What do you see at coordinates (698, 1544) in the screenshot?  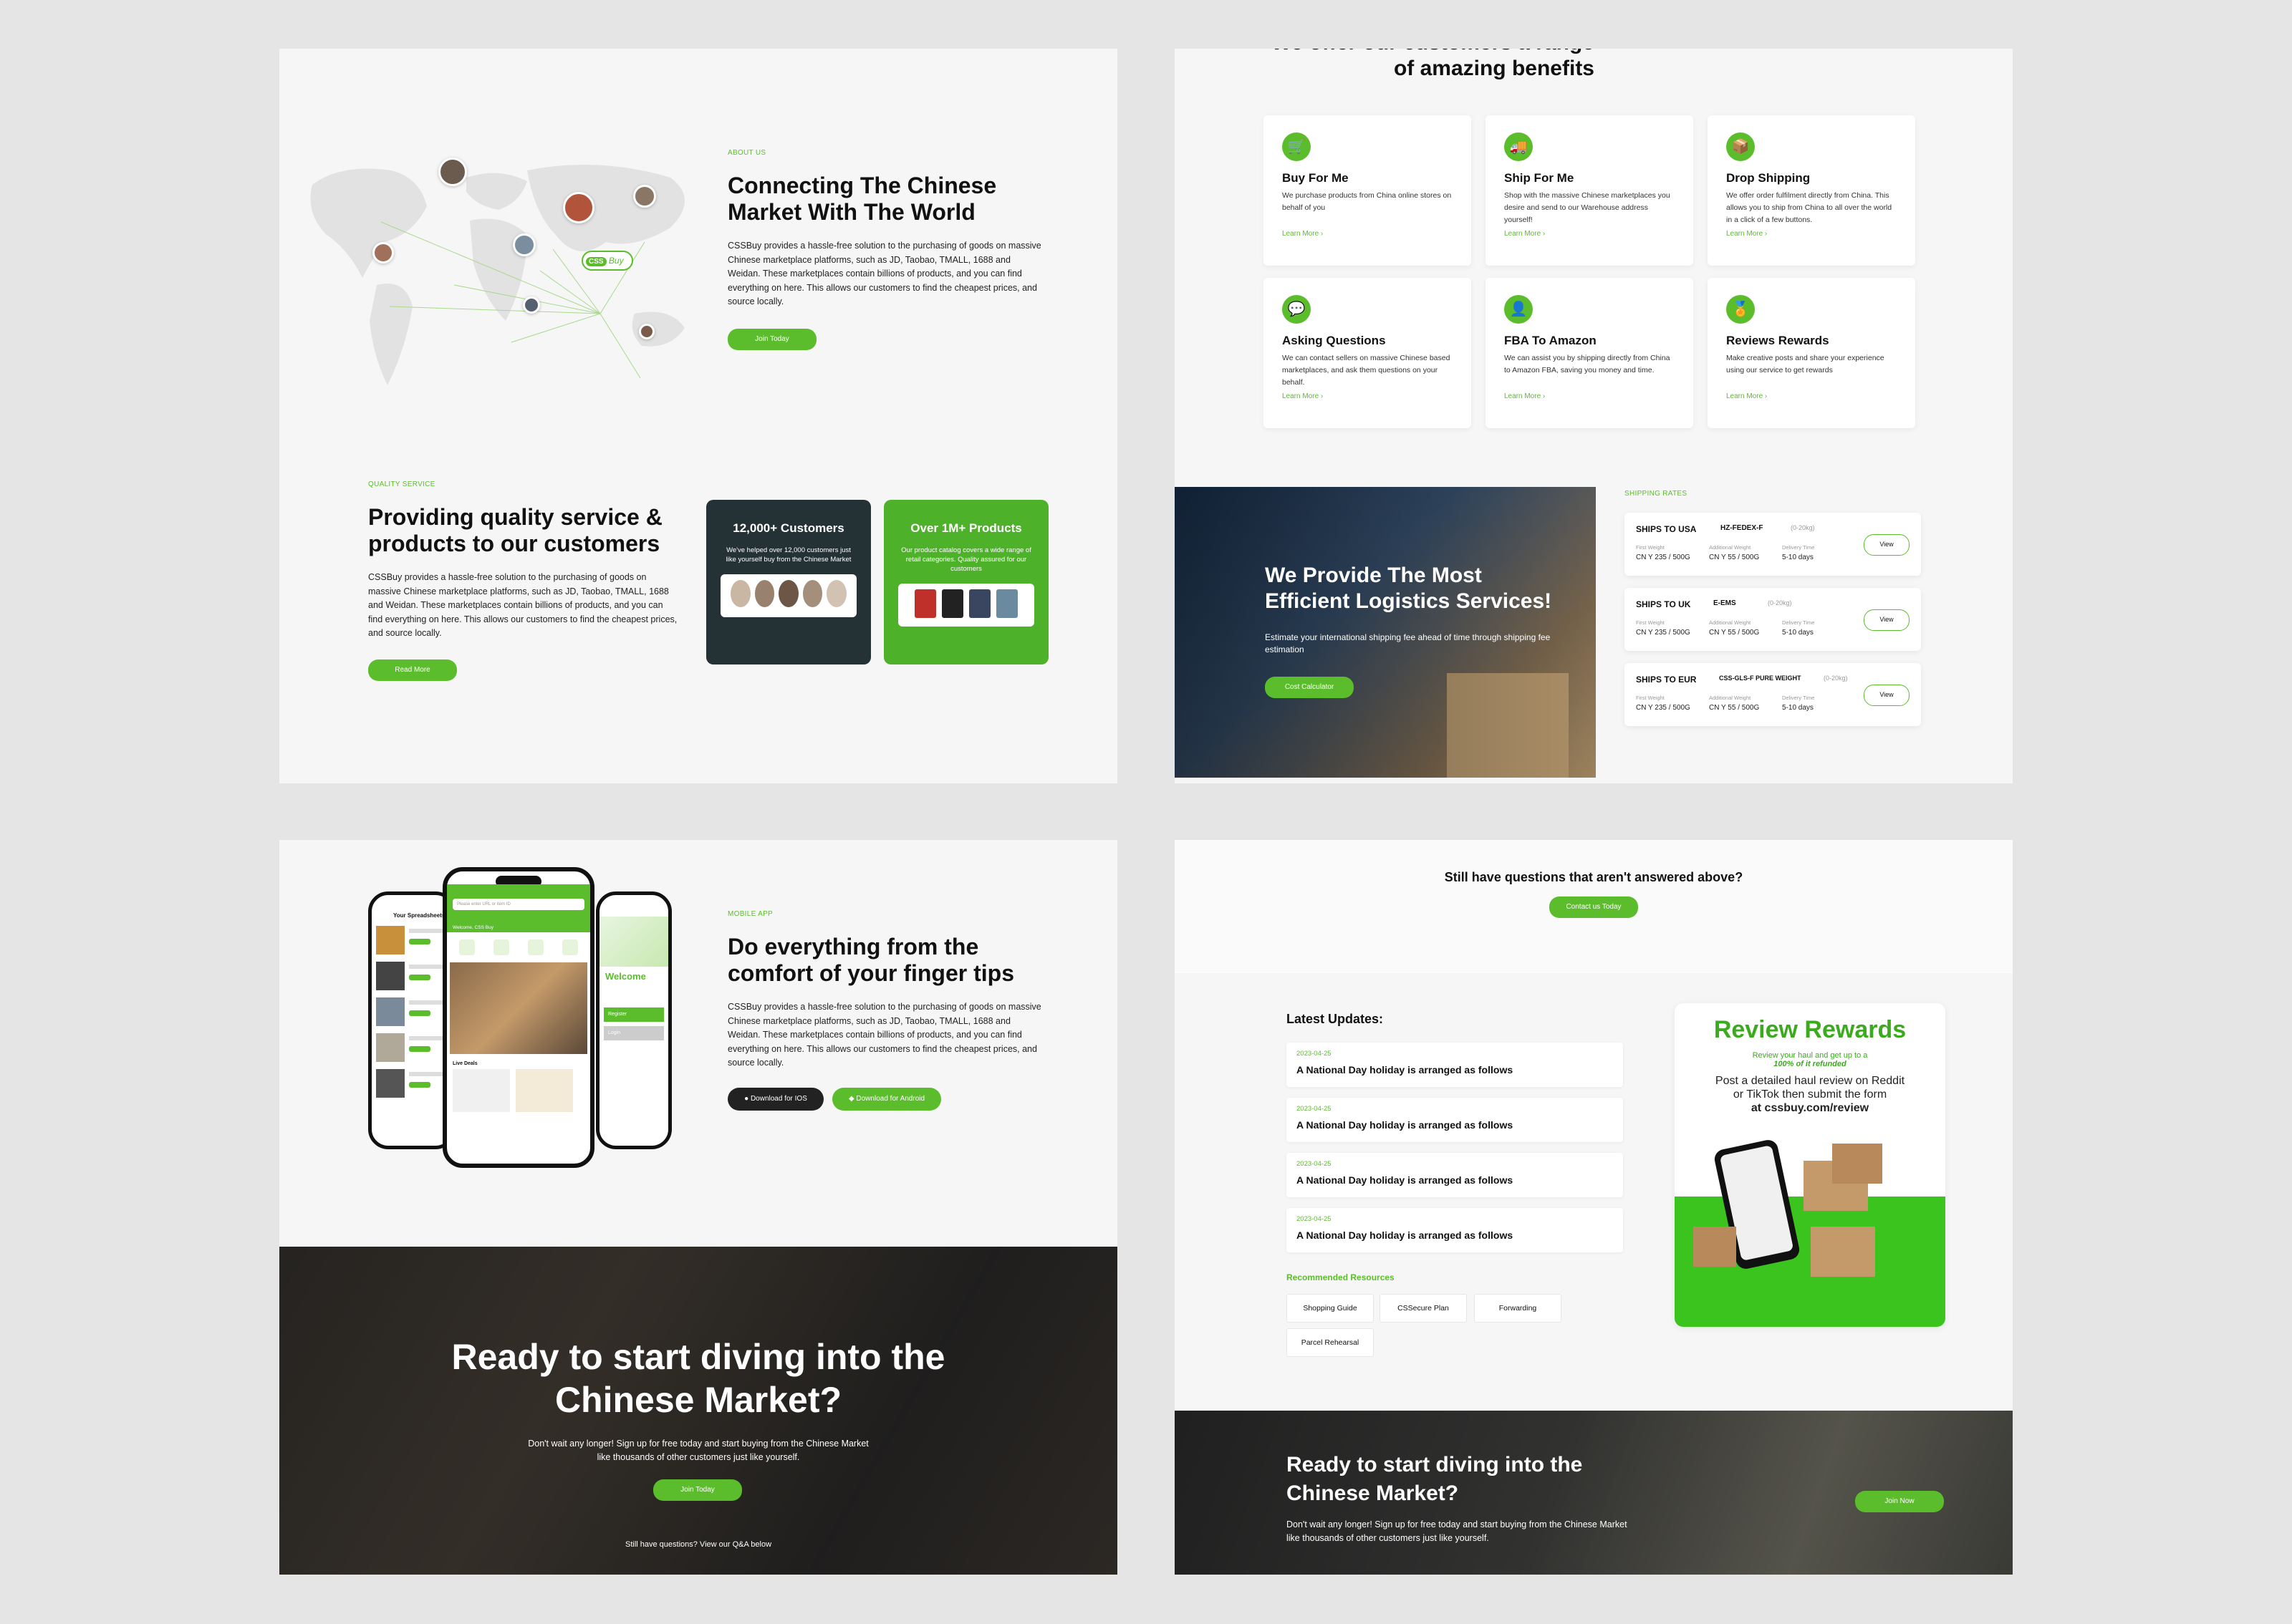 I see `qa-link: Still have questions? View our Q&A below` at bounding box center [698, 1544].